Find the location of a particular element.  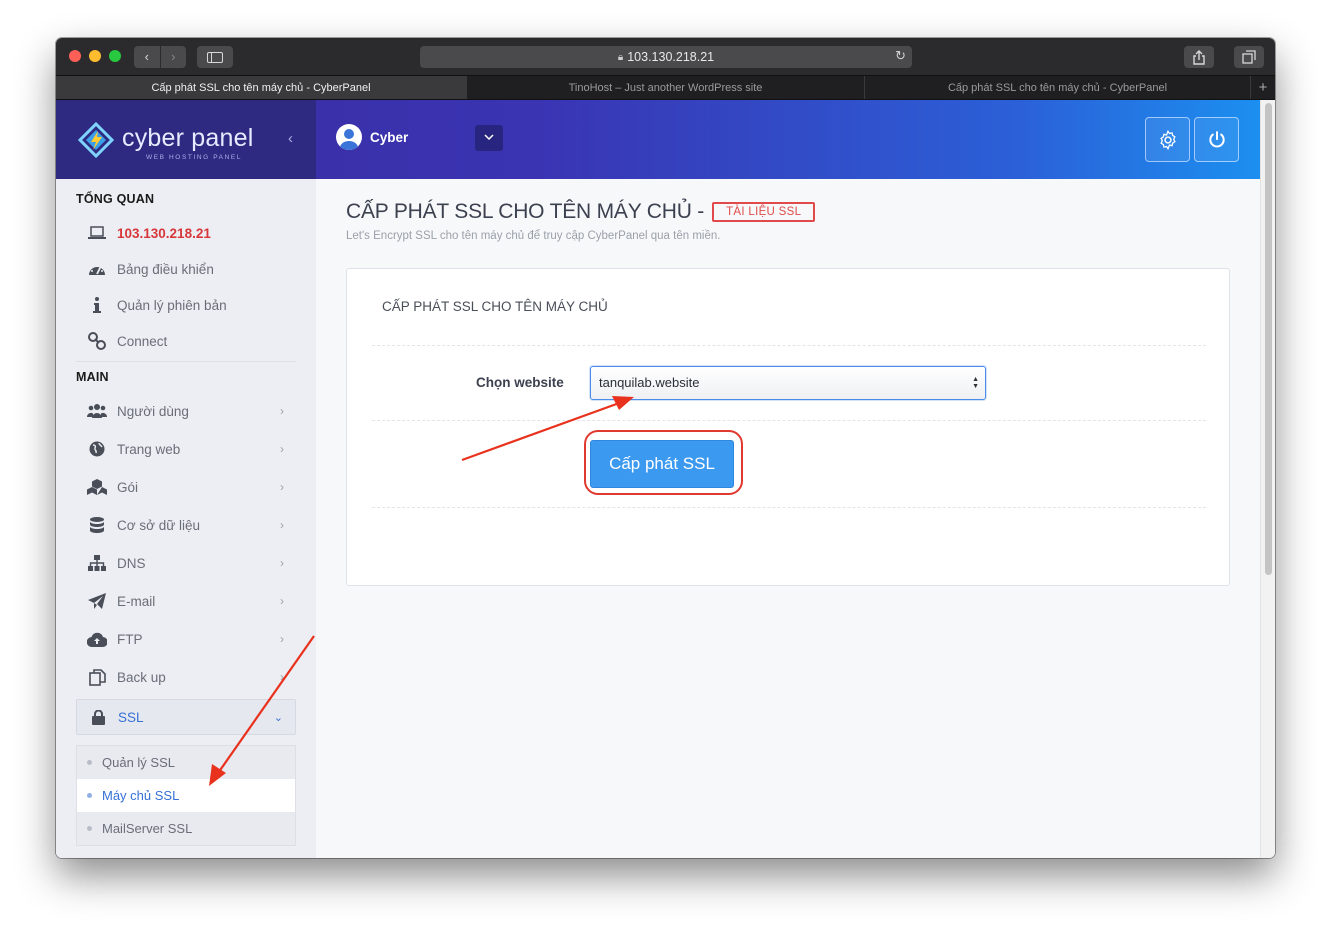

sidebar-item-label: Back up is located at coordinates (141, 677).